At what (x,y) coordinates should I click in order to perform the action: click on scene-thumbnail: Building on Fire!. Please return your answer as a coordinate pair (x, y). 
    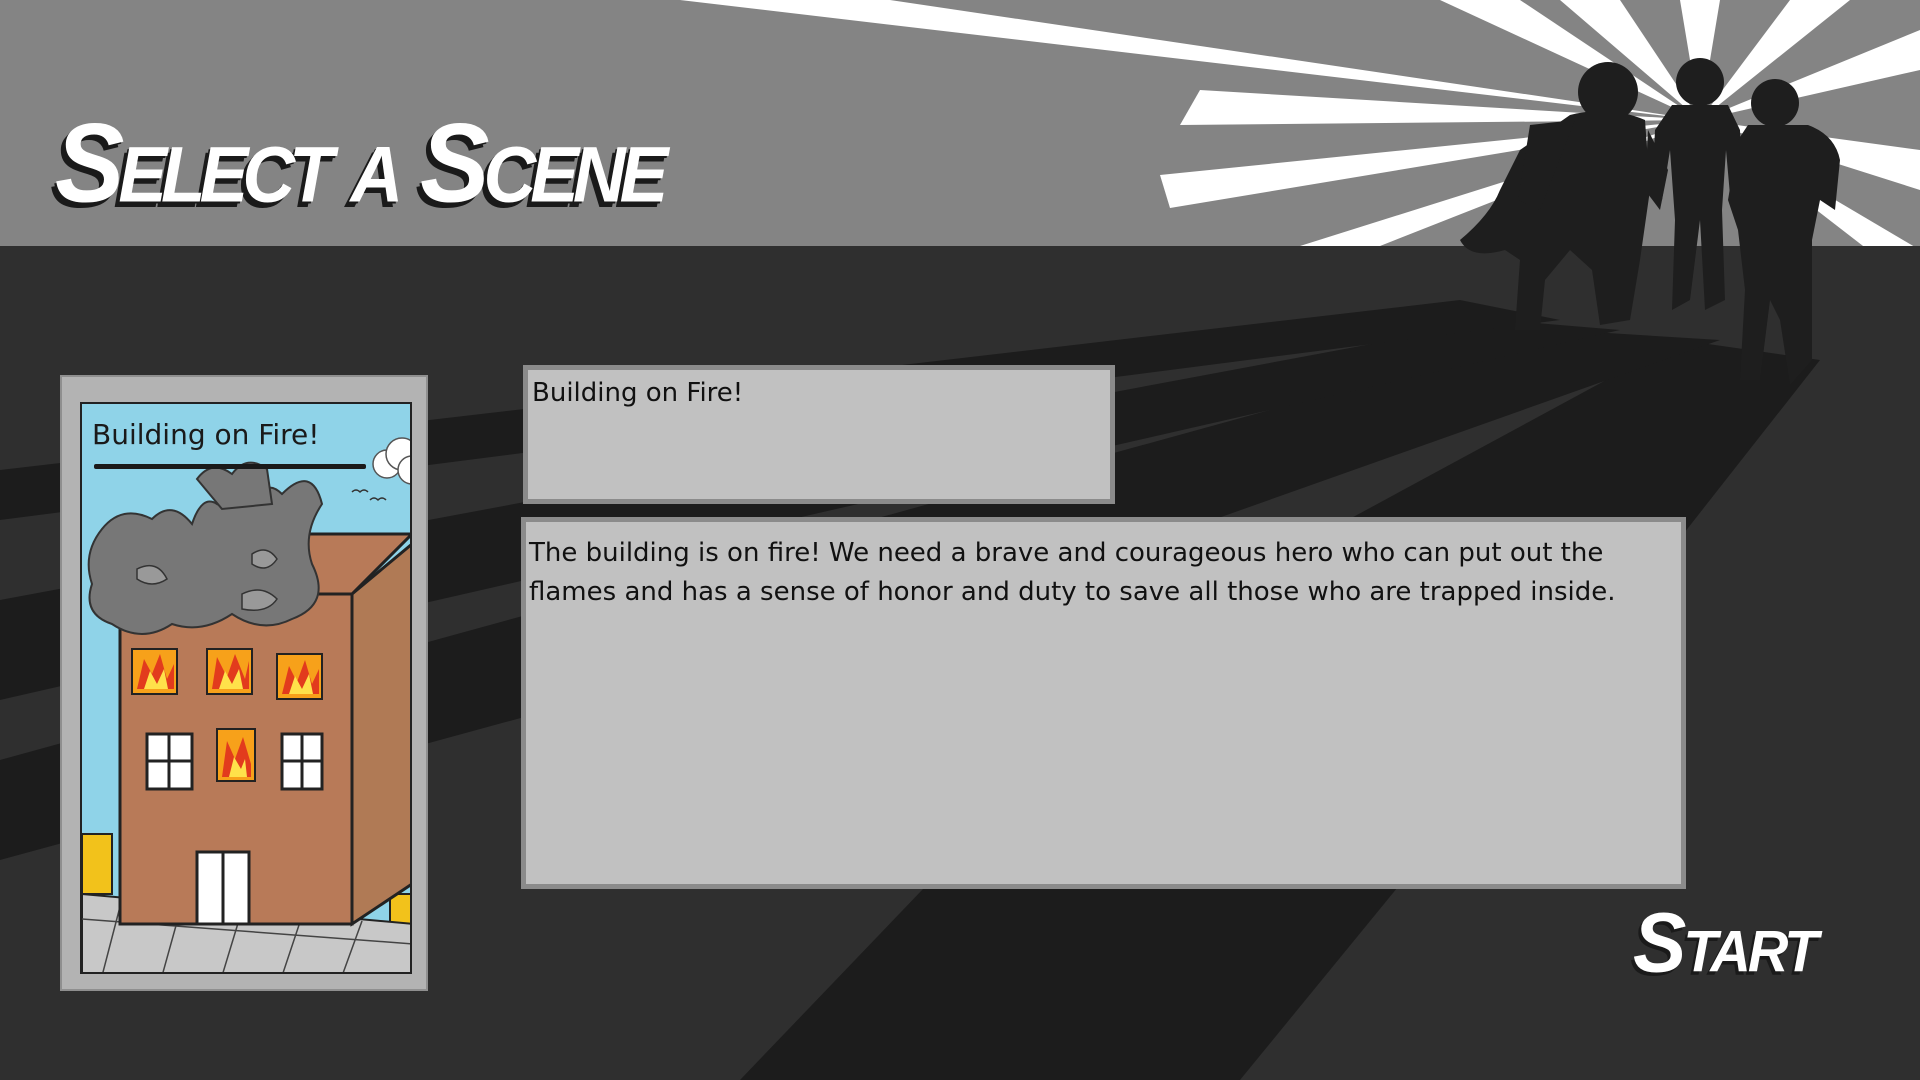
    Looking at the image, I should click on (246, 688).